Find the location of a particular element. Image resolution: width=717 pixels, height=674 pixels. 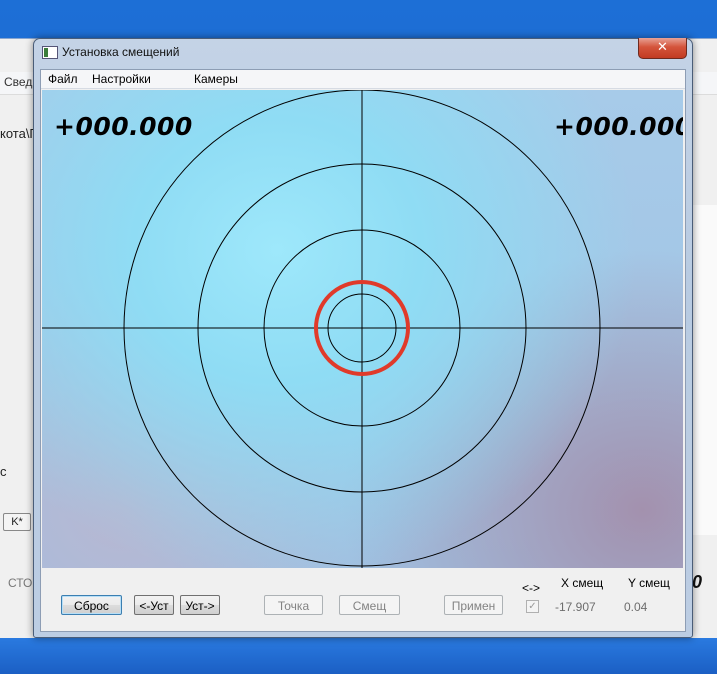

taskbar is located at coordinates (358, 656).